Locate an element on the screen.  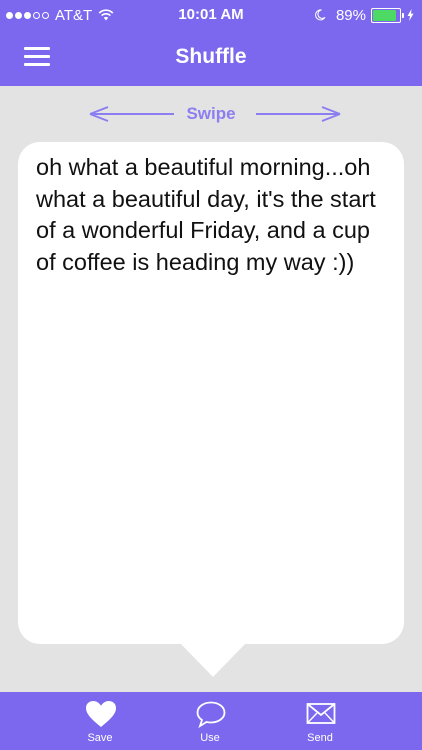
heart-icon is located at coordinates (101, 714).